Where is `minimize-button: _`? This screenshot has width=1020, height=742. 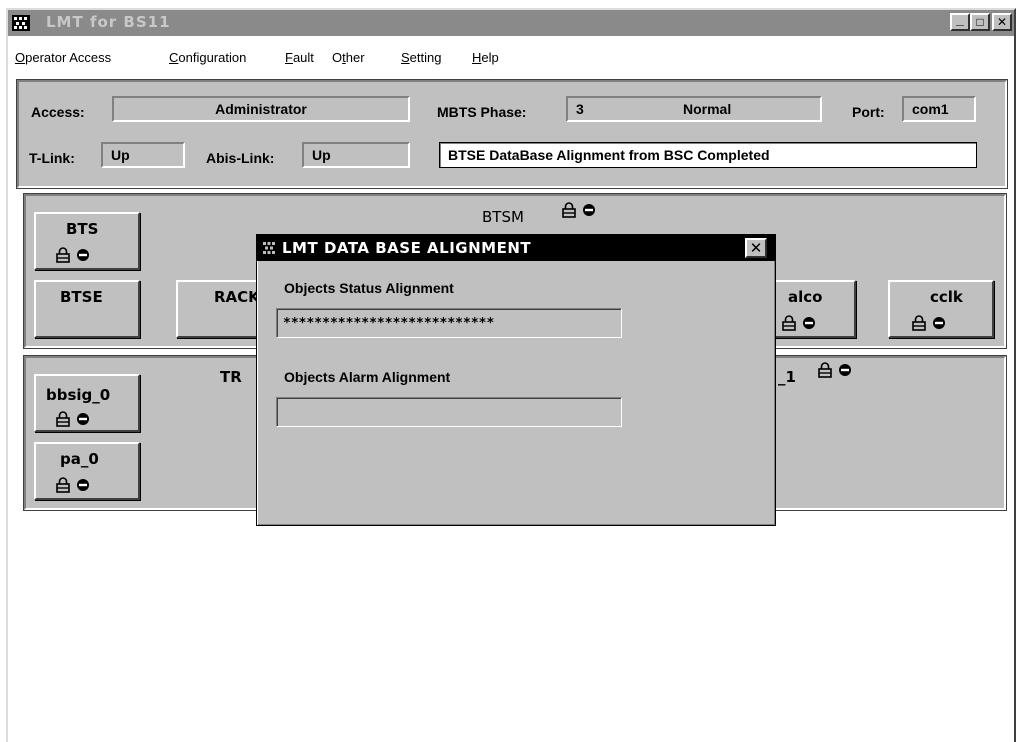 minimize-button: _ is located at coordinates (960, 21).